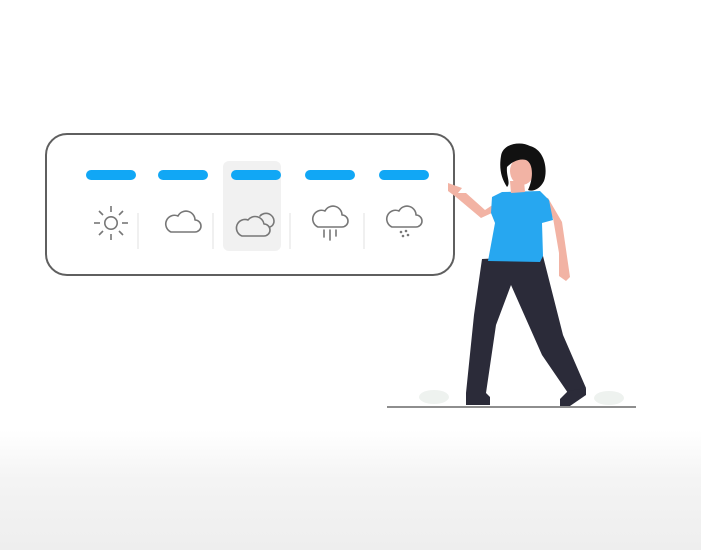  What do you see at coordinates (573, 397) in the screenshot?
I see `shoe-right` at bounding box center [573, 397].